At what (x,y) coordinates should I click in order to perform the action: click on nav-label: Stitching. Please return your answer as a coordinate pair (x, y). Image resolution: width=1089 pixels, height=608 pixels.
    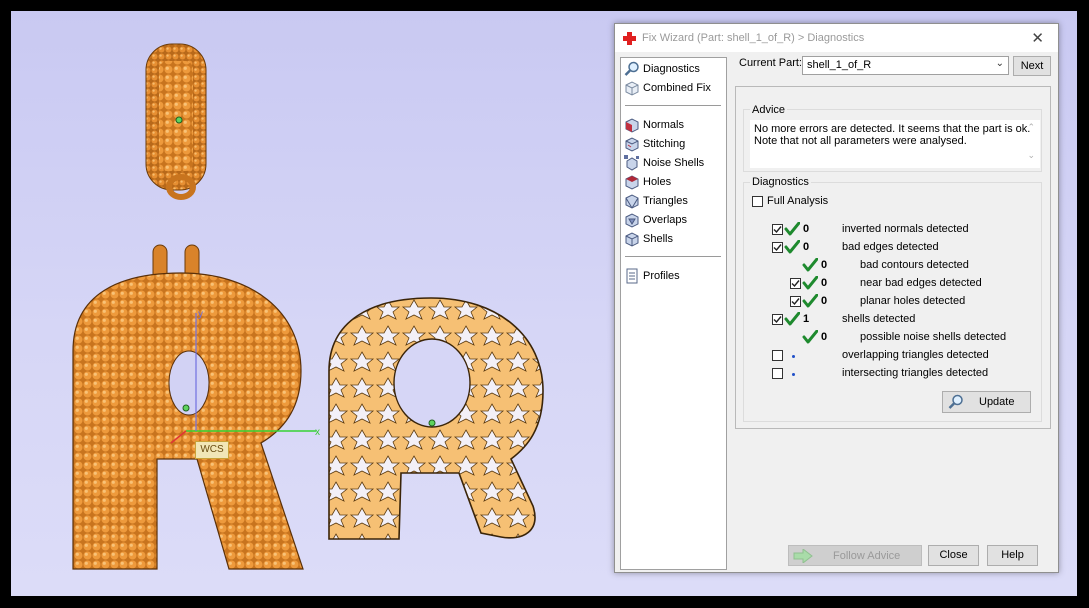
    Looking at the image, I should click on (664, 143).